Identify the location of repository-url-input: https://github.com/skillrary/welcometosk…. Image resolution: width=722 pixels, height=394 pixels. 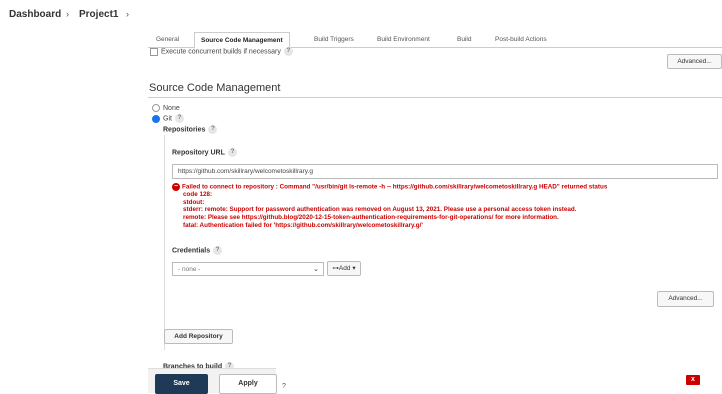
(445, 171).